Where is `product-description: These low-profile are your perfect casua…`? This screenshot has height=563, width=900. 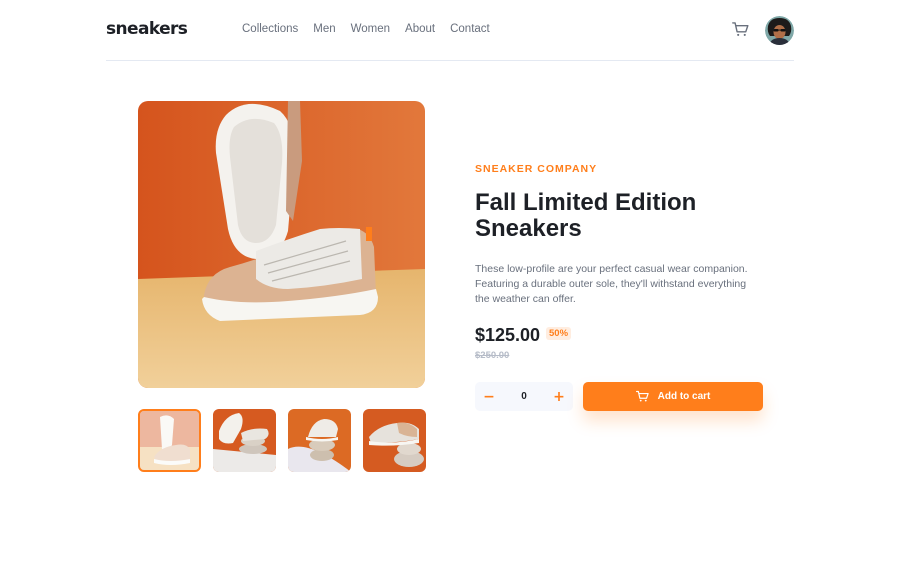 product-description: These low-profile are your perfect casua… is located at coordinates (611, 284).